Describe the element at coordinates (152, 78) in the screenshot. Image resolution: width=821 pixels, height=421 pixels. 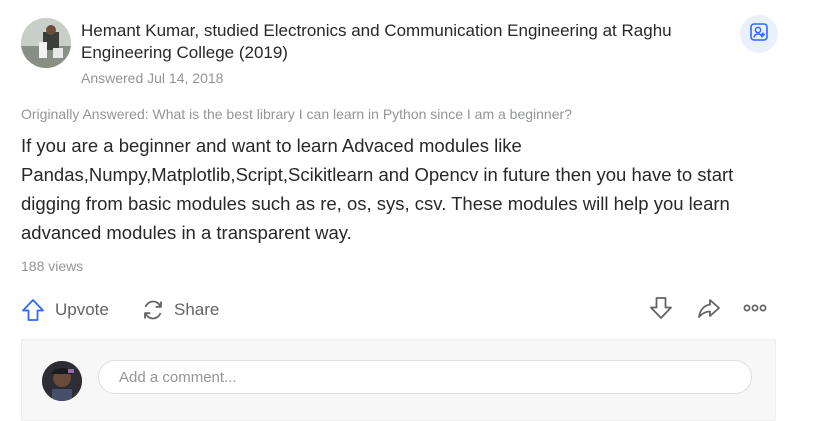
I see `answered-date: Answered Jul 14, 2018` at that location.